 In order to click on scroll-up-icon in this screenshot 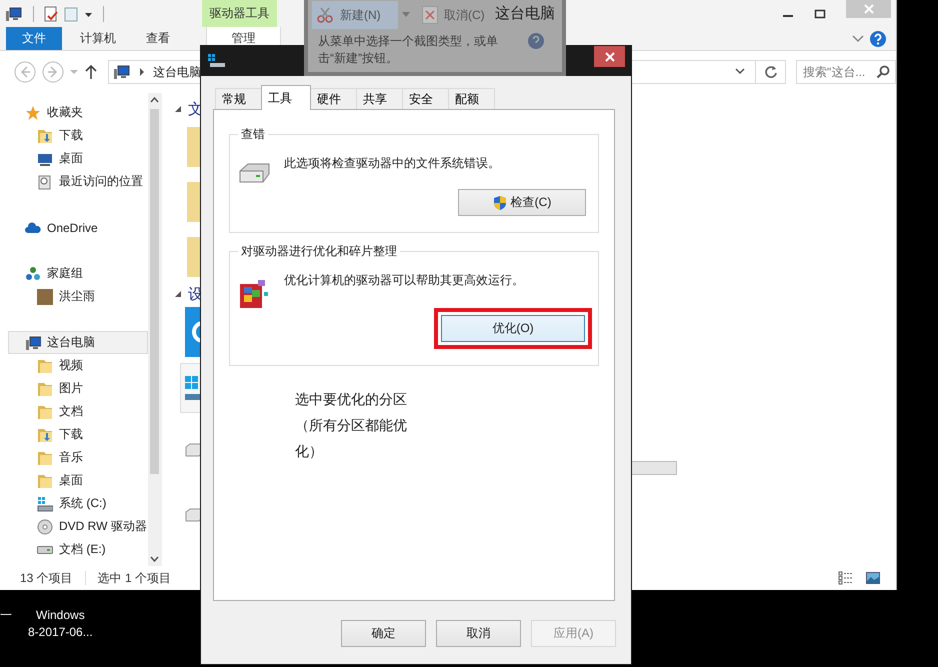, I will do `click(155, 100)`.